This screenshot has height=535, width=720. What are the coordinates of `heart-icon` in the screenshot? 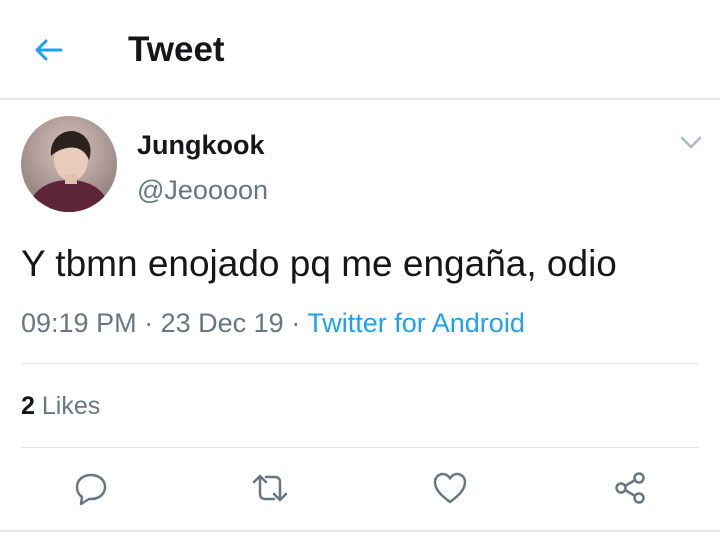 It's located at (450, 488).